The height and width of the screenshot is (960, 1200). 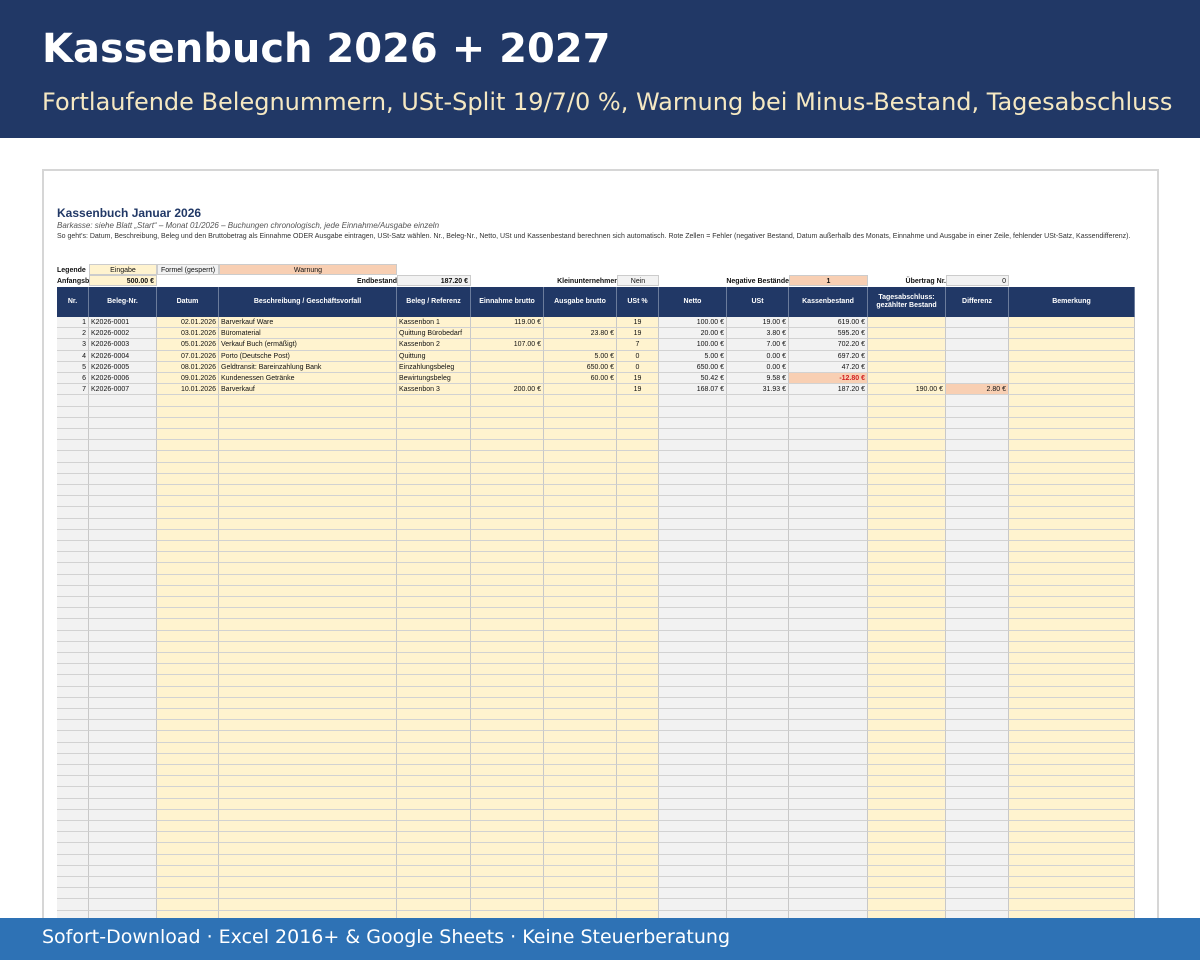 I want to click on cell-vat-rate: 0, so click(x=638, y=367).